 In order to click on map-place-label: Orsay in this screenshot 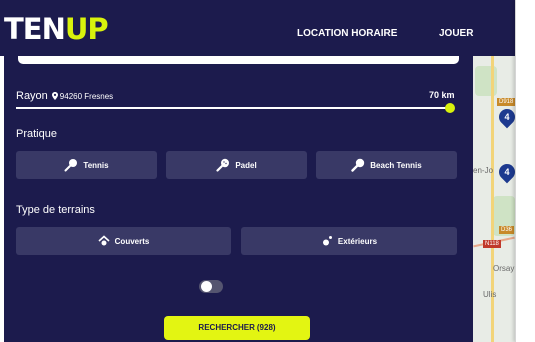, I will do `click(504, 268)`.